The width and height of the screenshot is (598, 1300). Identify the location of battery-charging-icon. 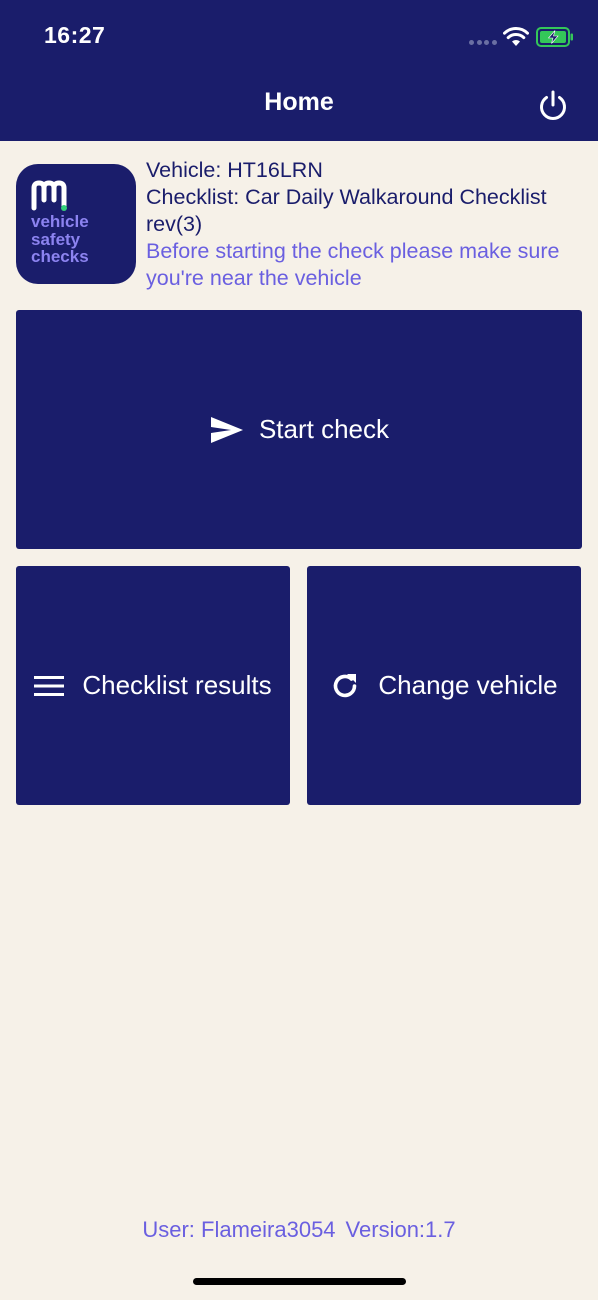
(554, 37).